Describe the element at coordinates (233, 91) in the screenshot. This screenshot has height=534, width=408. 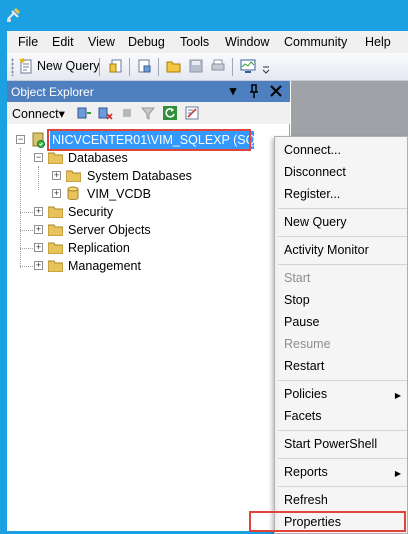
I see `dropdown-arrow-icon: ▾` at that location.